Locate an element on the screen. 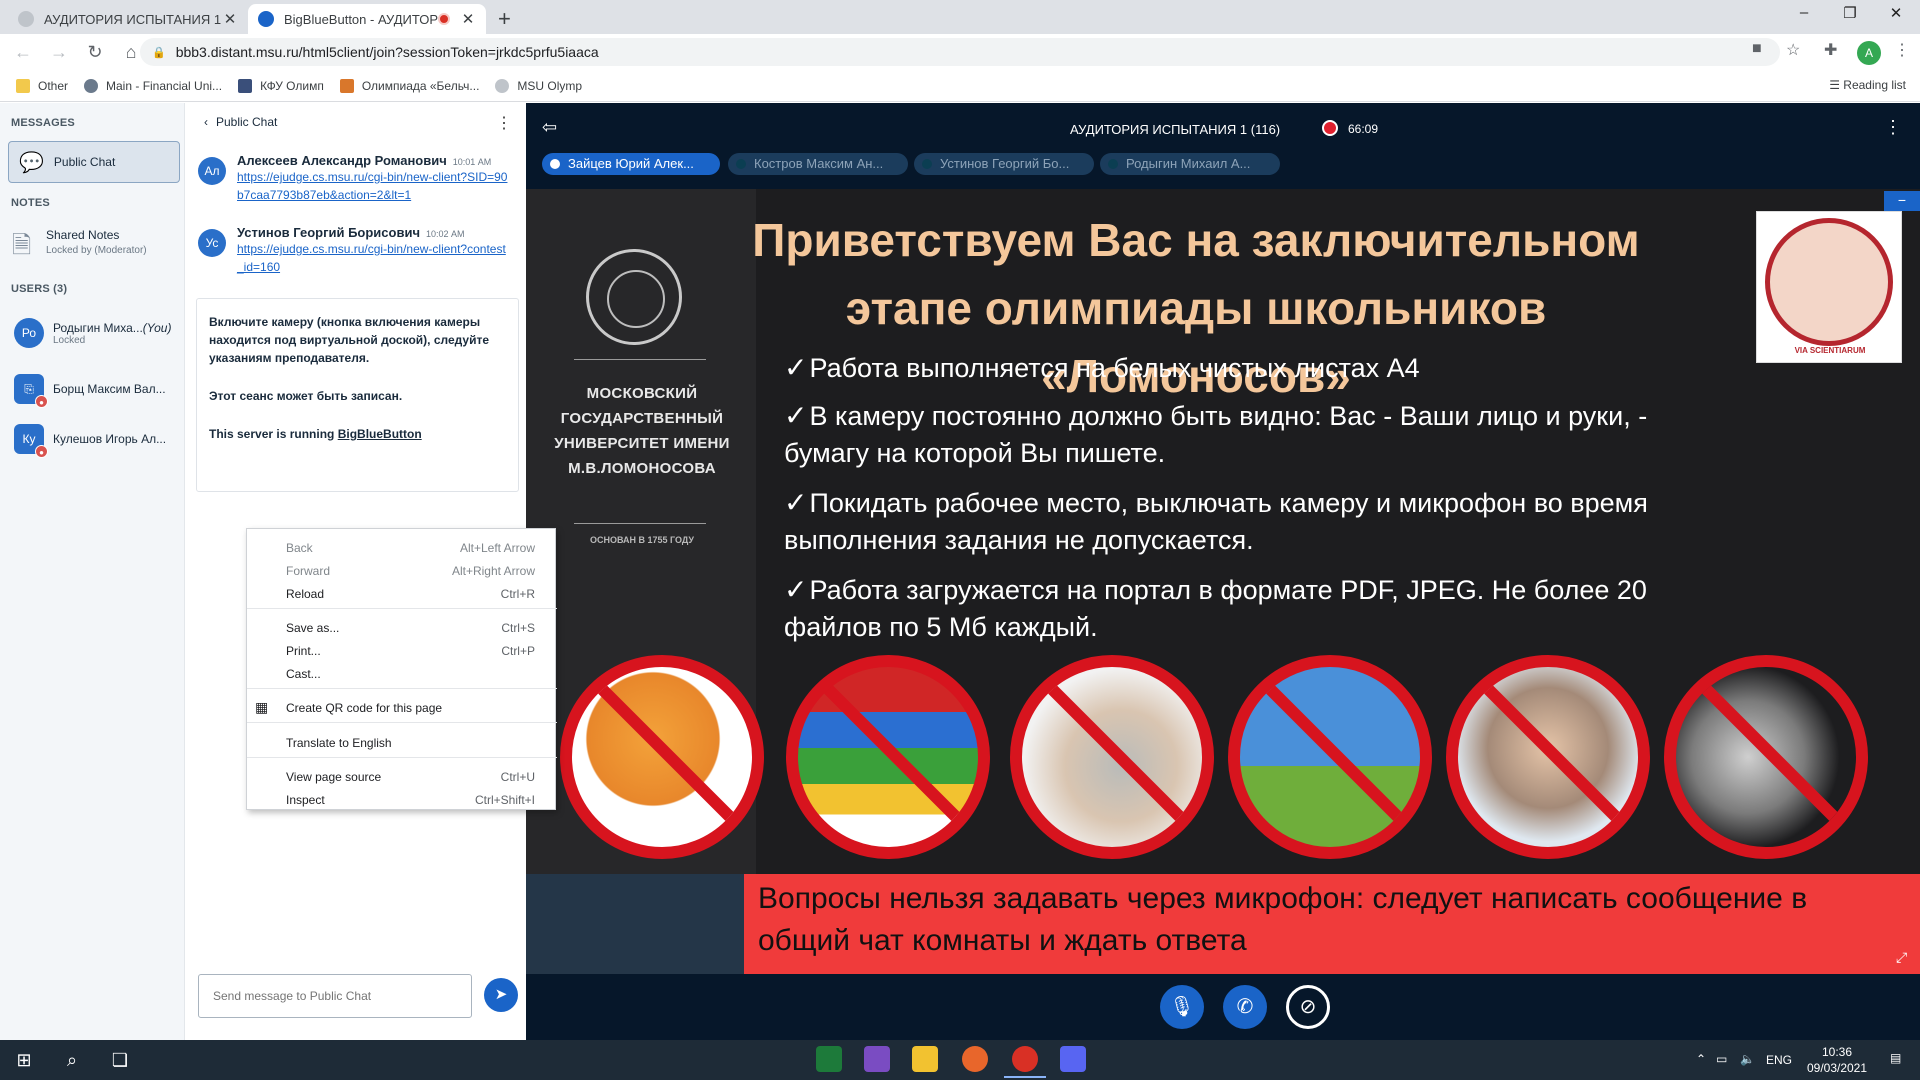 The image size is (1920, 1080). menu-item-forward: Forward Alt+Right Arrow is located at coordinates (402, 570).